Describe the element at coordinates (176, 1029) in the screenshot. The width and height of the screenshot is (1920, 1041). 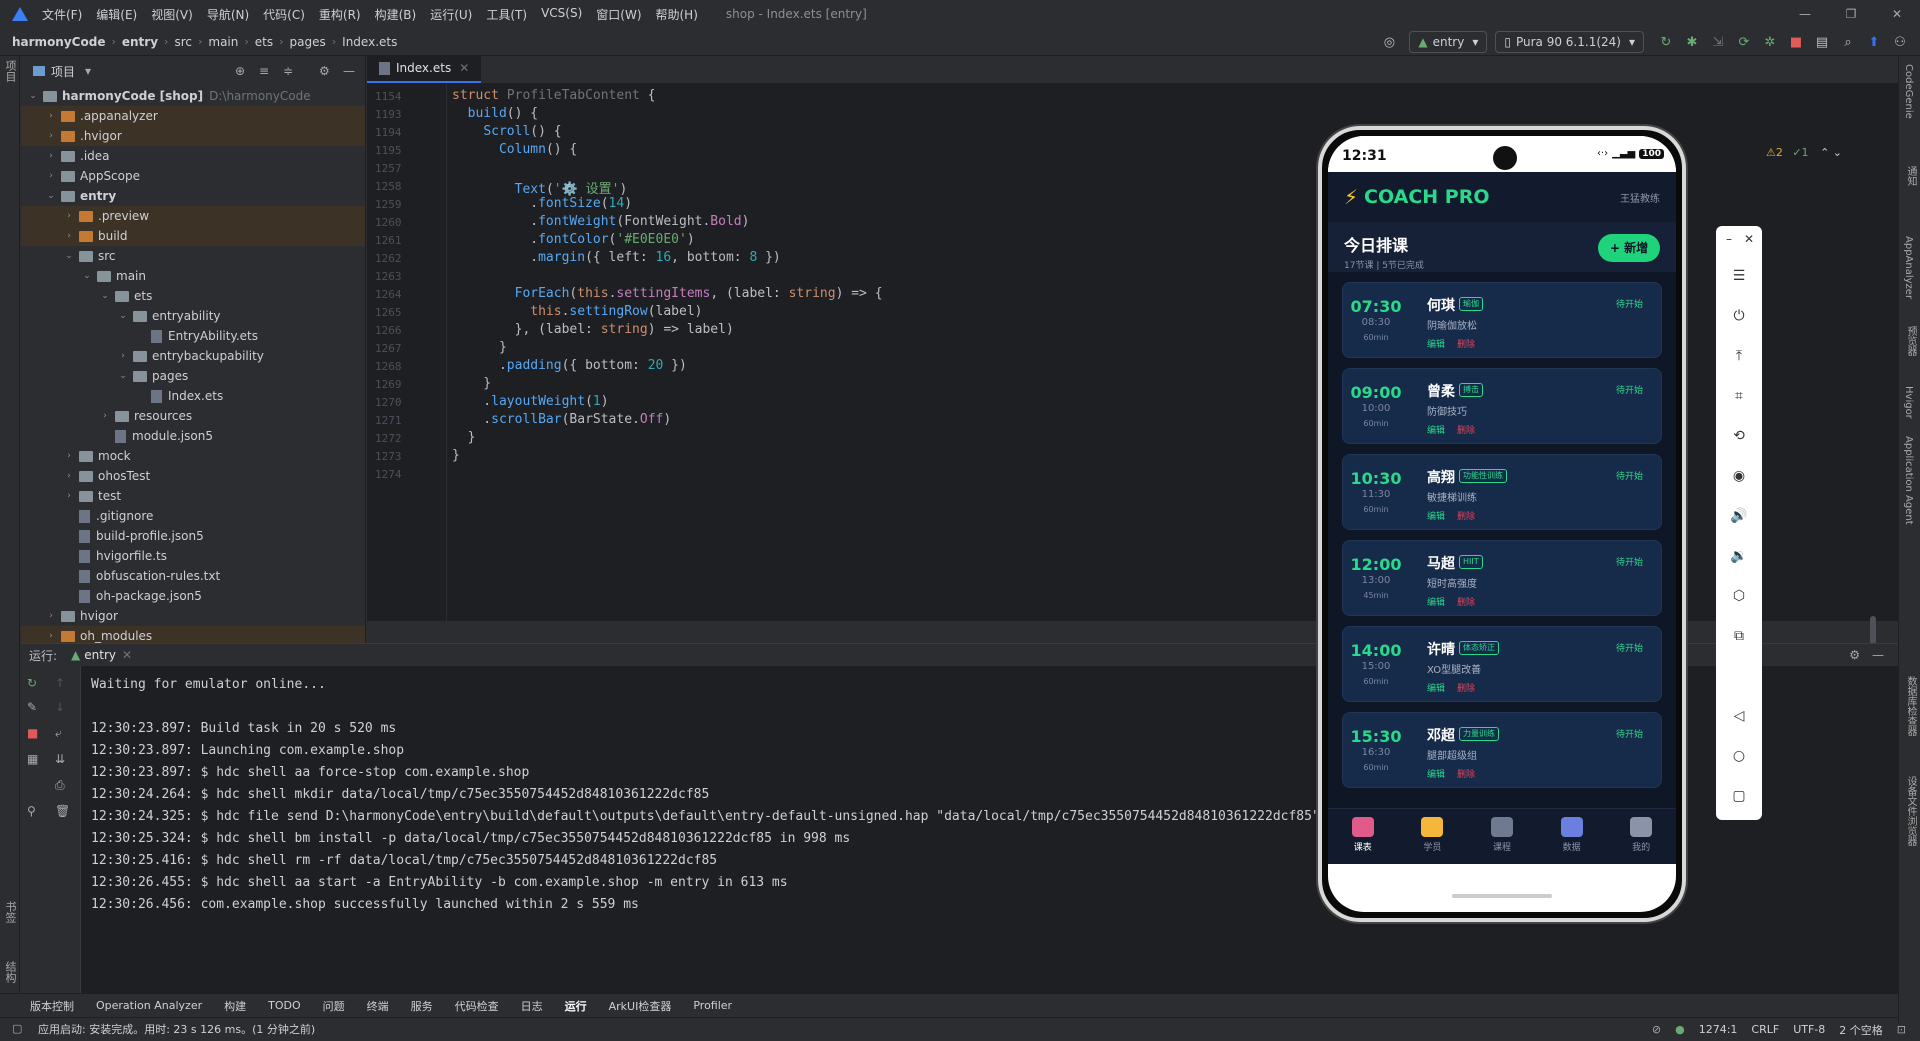
I see `status-message: 应用启动: 安装完成。用时: 23 s 126 ms。(1 分钟之前)` at that location.